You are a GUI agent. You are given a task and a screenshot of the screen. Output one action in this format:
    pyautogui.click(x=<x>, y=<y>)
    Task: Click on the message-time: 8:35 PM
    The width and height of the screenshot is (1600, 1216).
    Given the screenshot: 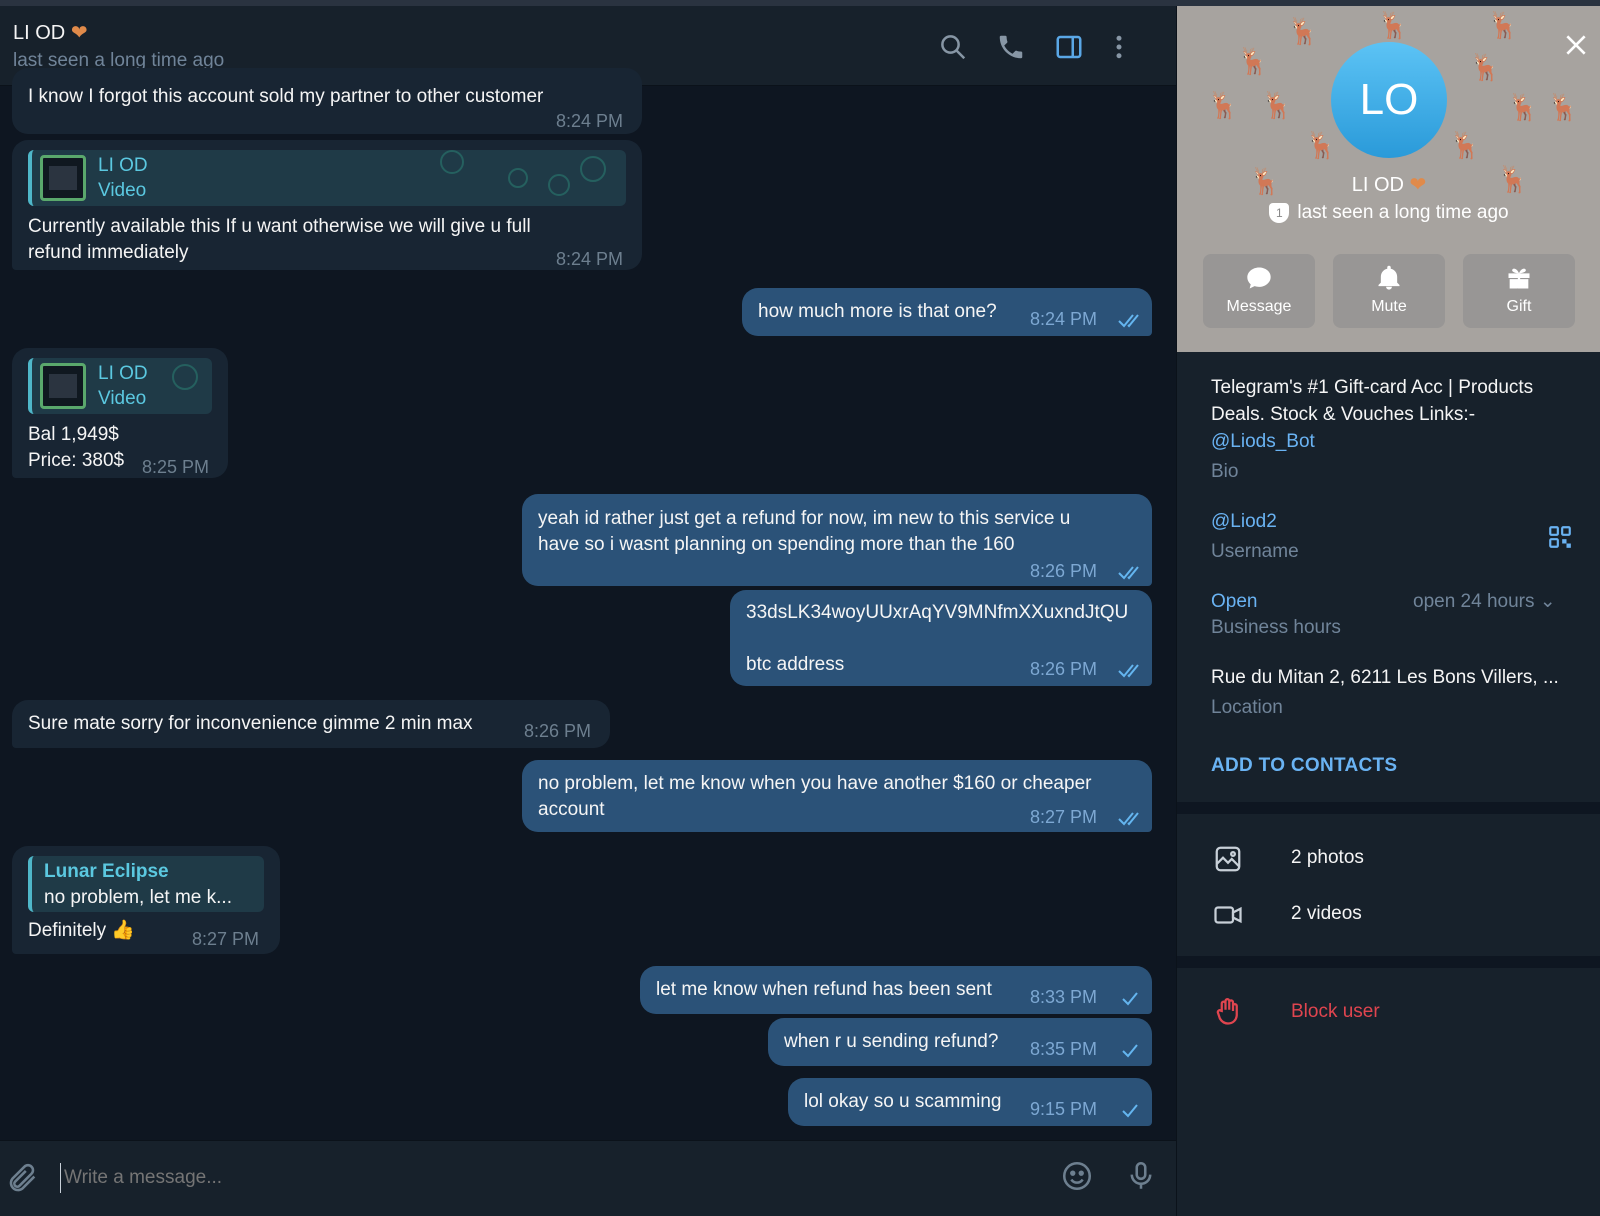 What is the action you would take?
    pyautogui.click(x=1064, y=1049)
    